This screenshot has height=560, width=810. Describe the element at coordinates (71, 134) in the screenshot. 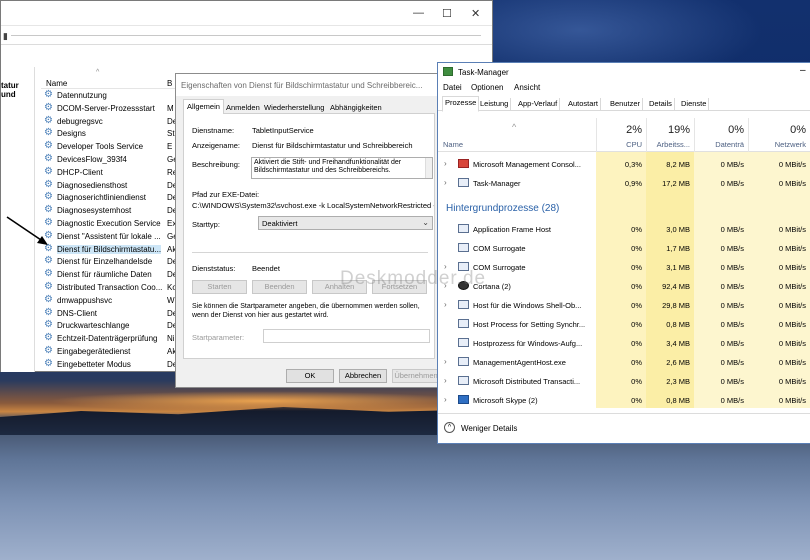

I see `service-name: Designs` at that location.